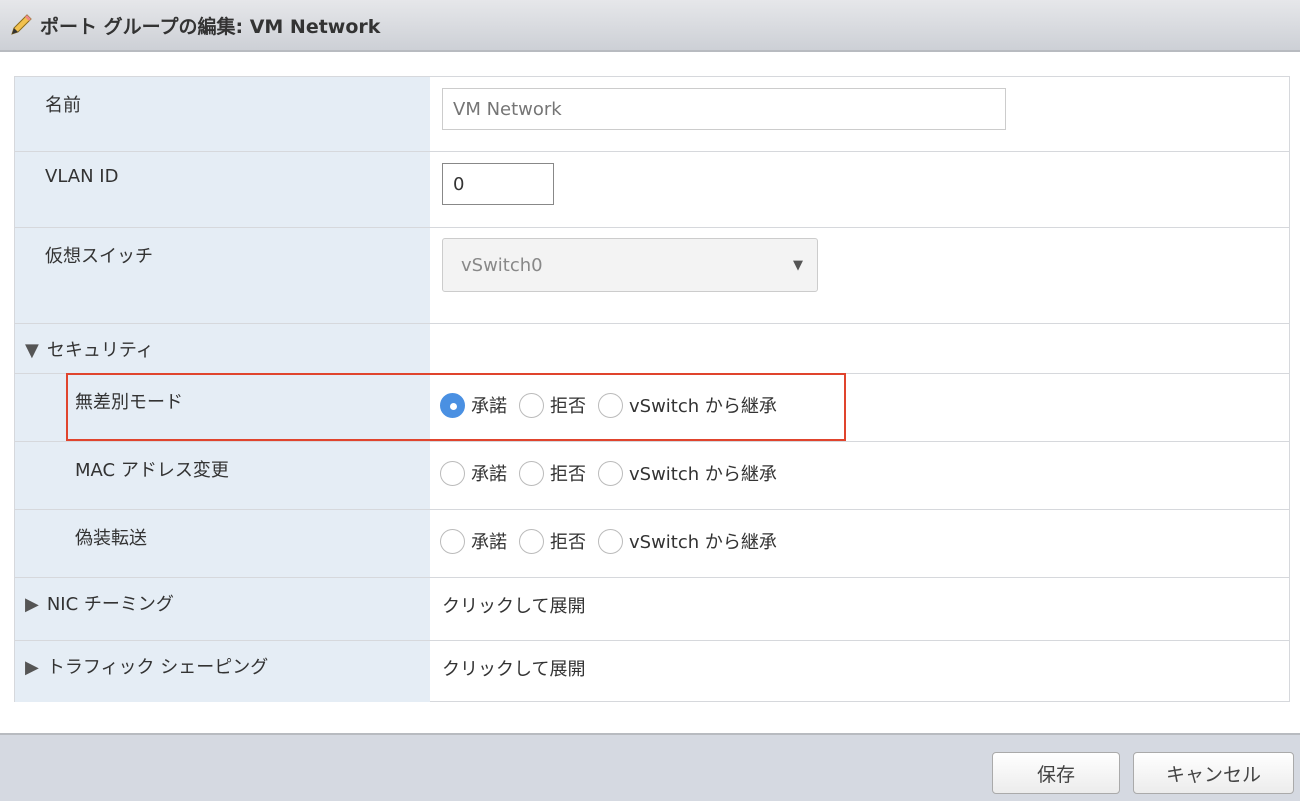 This screenshot has height=801, width=1300. I want to click on row-vswitch: 仮想スイッチ vSwitch0 ▼, so click(652, 276).